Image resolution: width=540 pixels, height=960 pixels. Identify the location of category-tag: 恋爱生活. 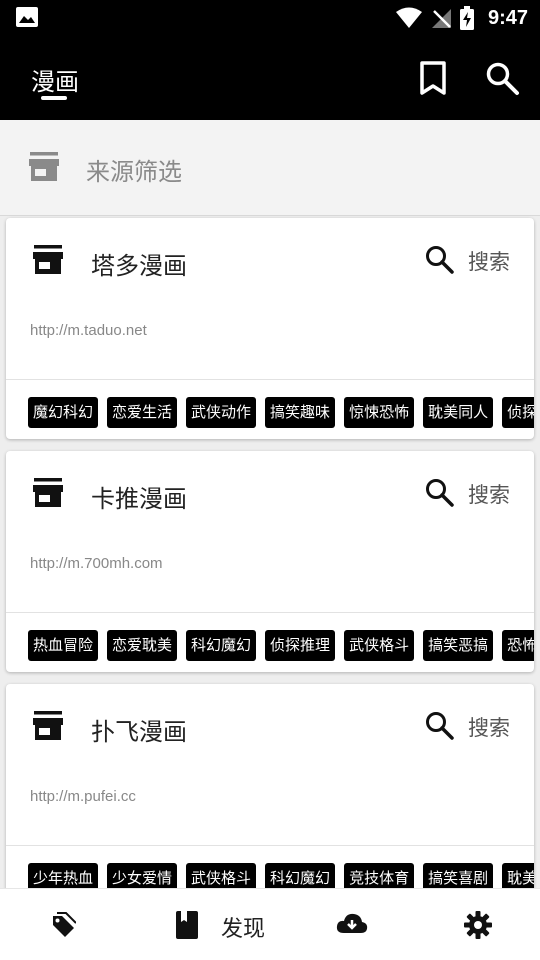
(142, 412).